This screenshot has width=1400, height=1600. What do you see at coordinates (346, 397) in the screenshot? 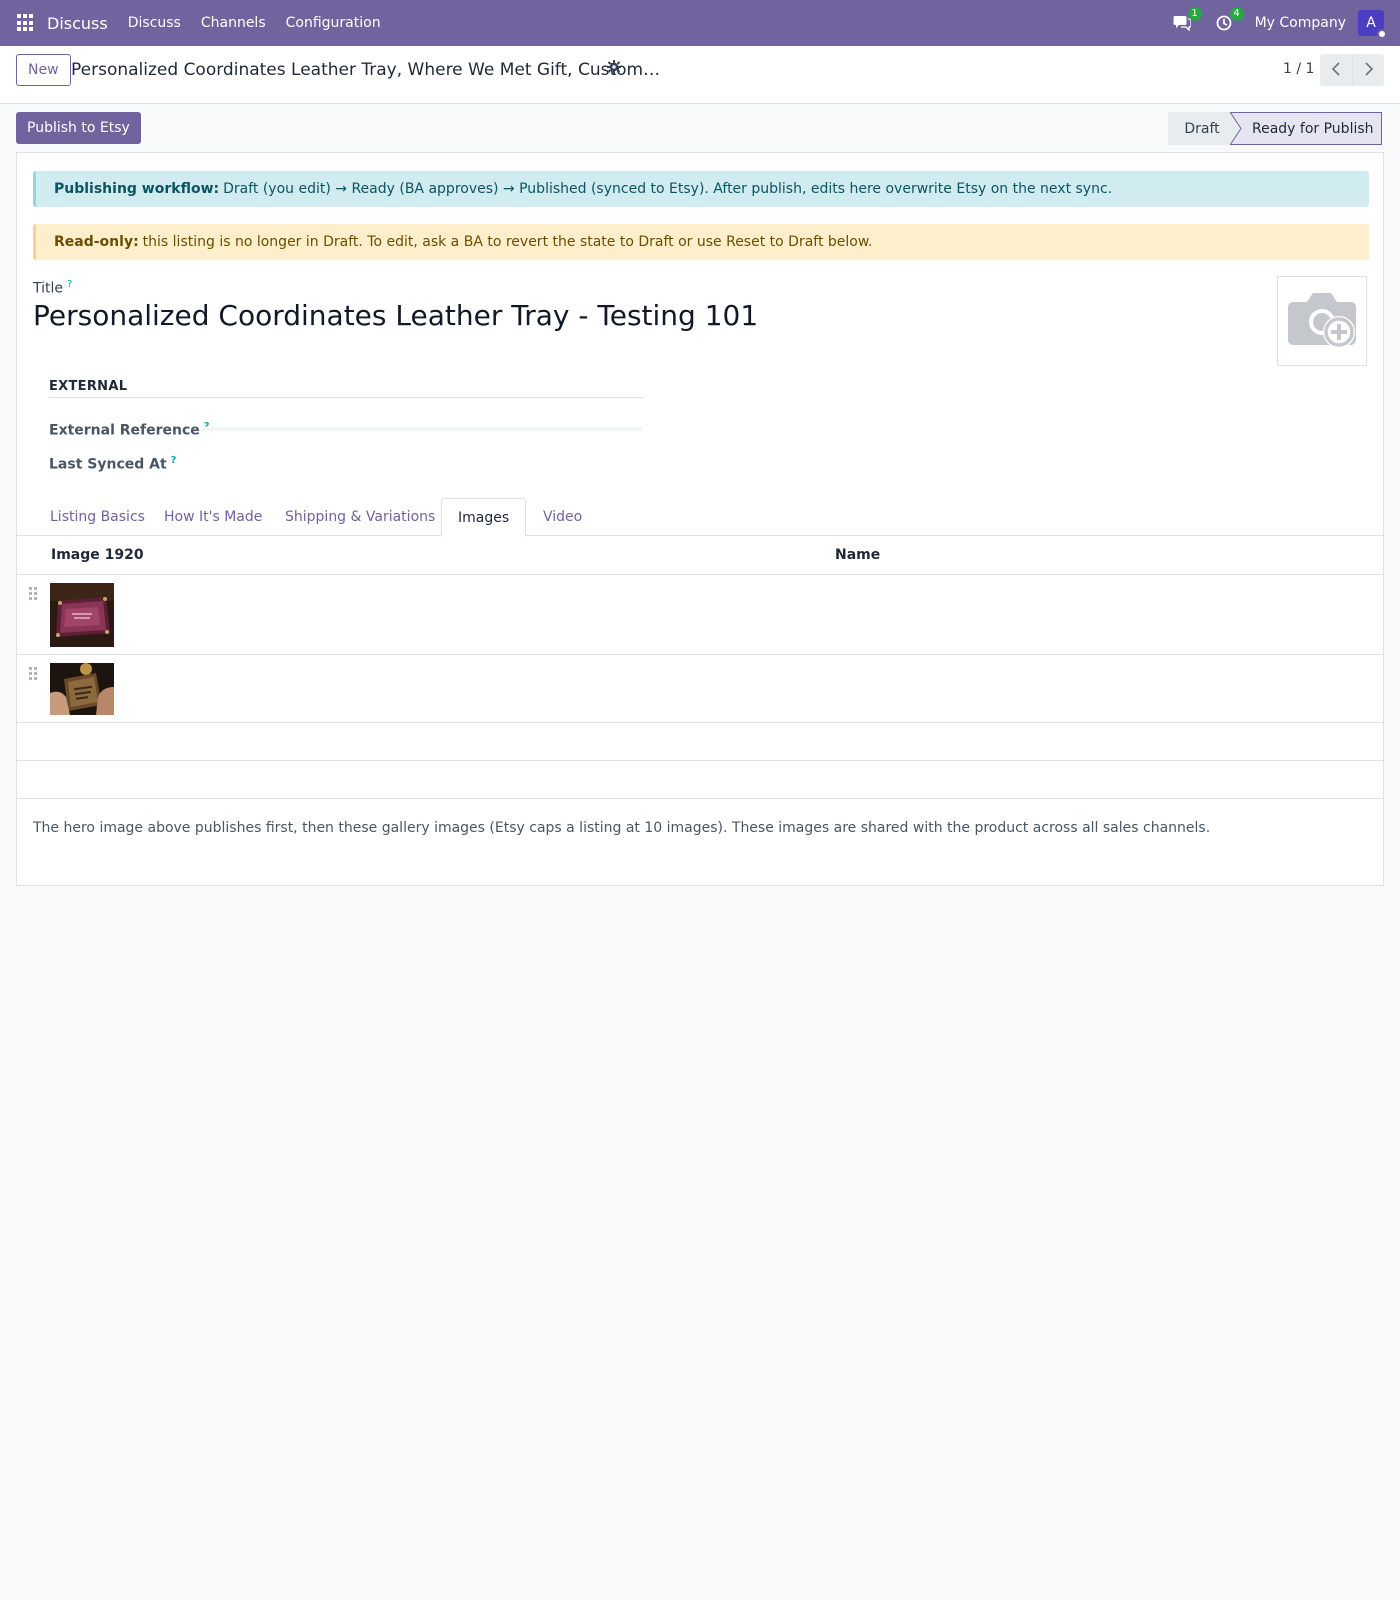
I see `group-divider` at bounding box center [346, 397].